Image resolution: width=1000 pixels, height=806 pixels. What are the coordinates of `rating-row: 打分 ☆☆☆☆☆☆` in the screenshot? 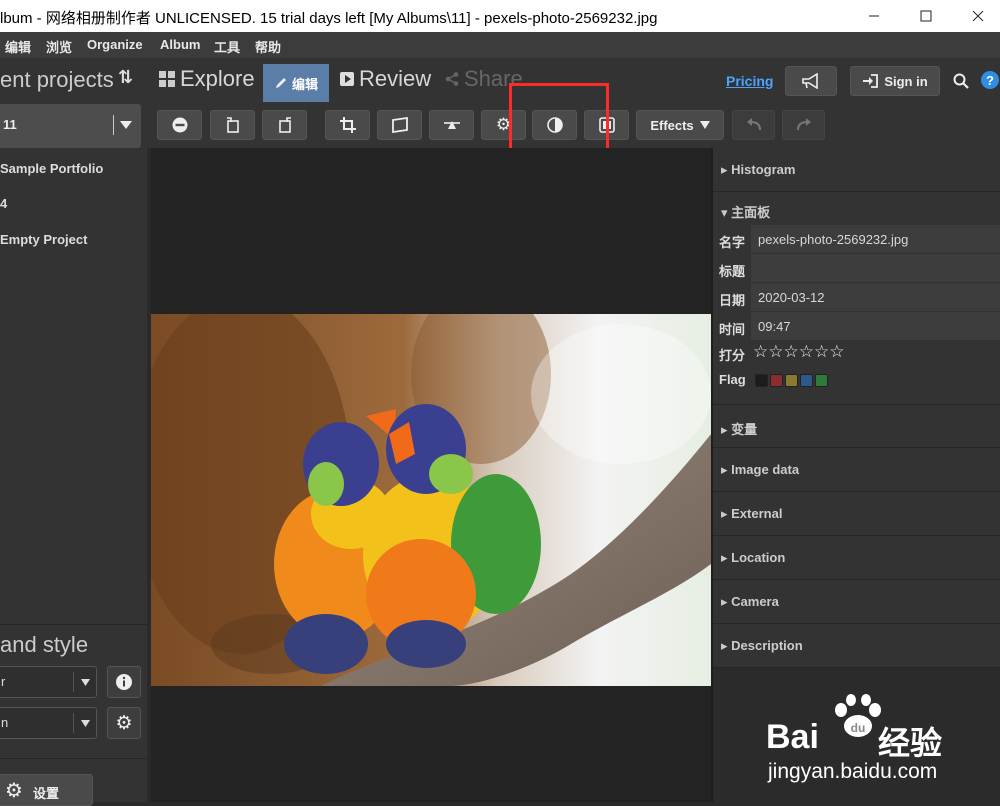 It's located at (782, 352).